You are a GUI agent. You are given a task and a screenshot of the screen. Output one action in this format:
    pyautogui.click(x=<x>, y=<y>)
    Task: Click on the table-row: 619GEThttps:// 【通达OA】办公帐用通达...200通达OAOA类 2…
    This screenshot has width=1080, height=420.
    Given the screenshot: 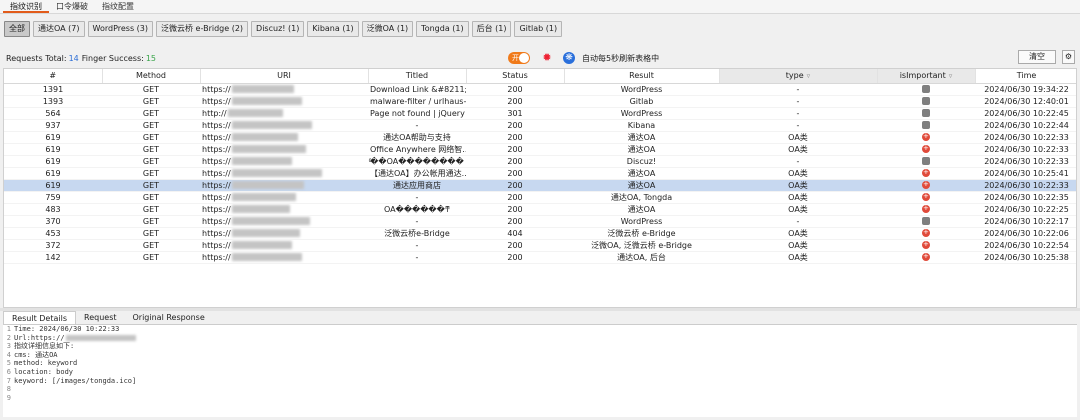 What is the action you would take?
    pyautogui.click(x=540, y=173)
    